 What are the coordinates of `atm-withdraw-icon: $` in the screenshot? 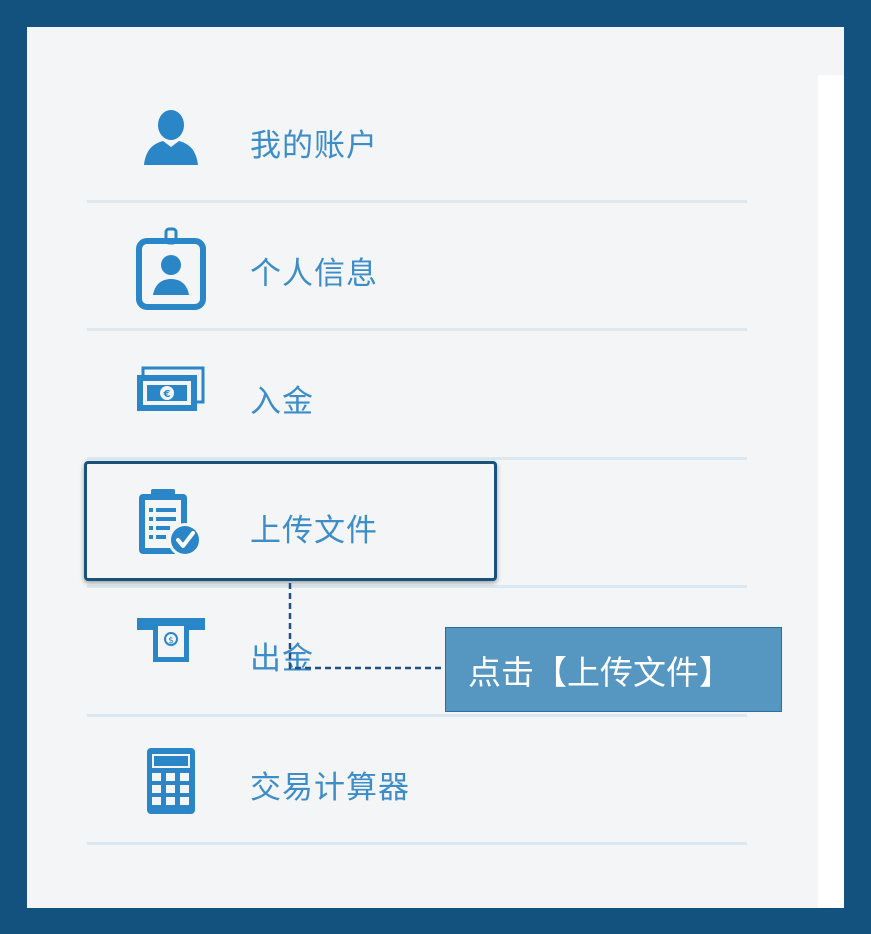 It's located at (171, 642).